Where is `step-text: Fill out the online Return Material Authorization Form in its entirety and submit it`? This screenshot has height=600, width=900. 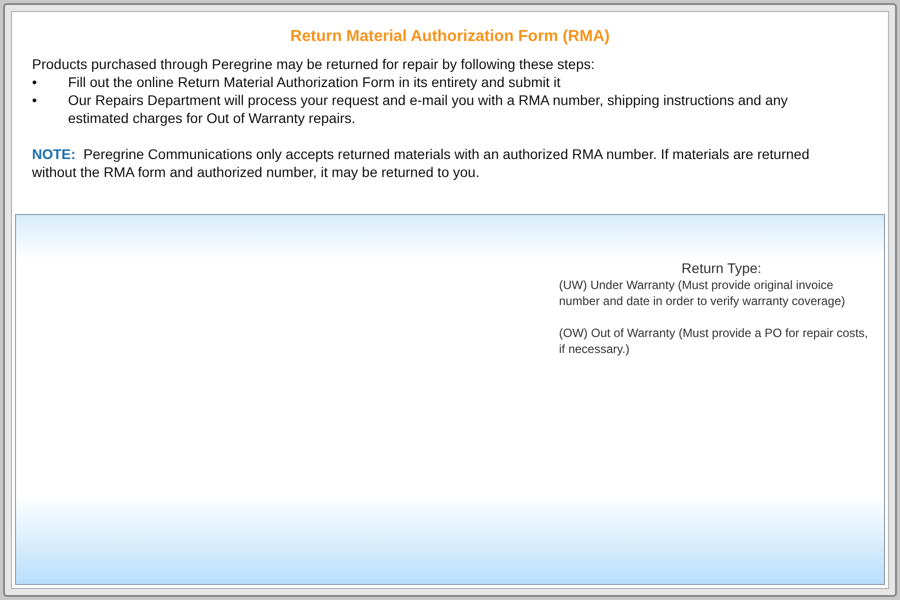 step-text: Fill out the online Return Material Authorization Form in its entirety and submit it is located at coordinates (315, 82).